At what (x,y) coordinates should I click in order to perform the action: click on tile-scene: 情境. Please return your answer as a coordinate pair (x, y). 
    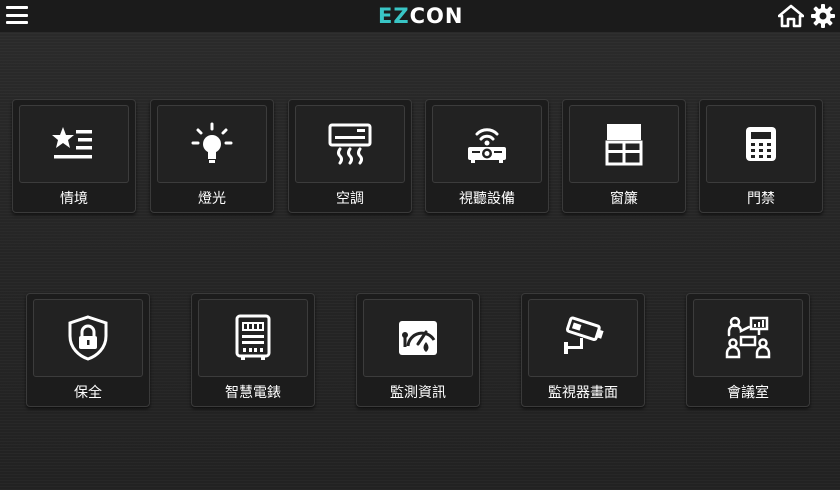
    Looking at the image, I should click on (74, 156).